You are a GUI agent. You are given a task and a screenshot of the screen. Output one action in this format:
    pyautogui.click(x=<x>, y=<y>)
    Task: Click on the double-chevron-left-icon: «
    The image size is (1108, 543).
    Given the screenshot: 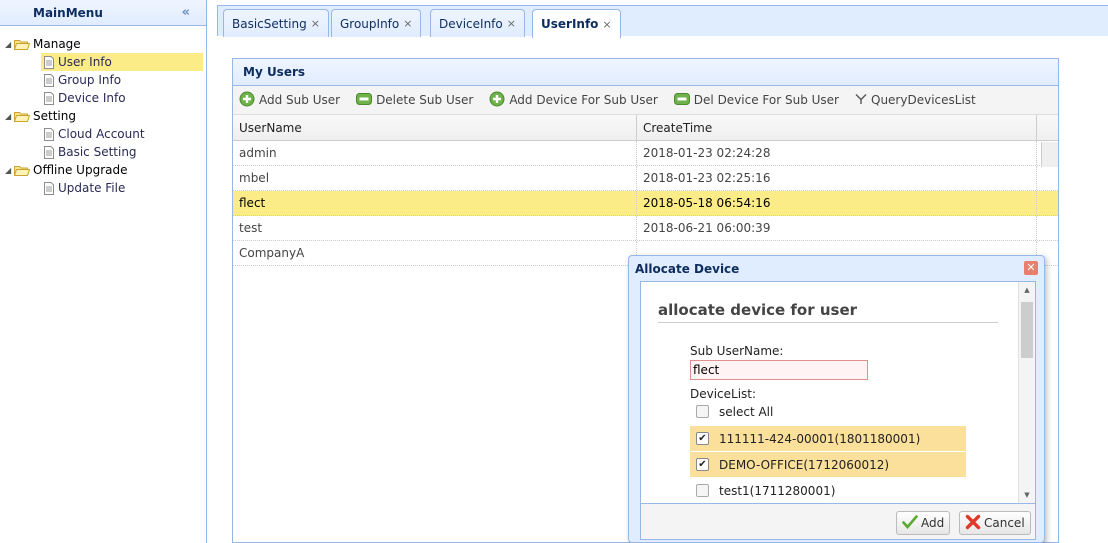 What is the action you would take?
    pyautogui.click(x=186, y=12)
    